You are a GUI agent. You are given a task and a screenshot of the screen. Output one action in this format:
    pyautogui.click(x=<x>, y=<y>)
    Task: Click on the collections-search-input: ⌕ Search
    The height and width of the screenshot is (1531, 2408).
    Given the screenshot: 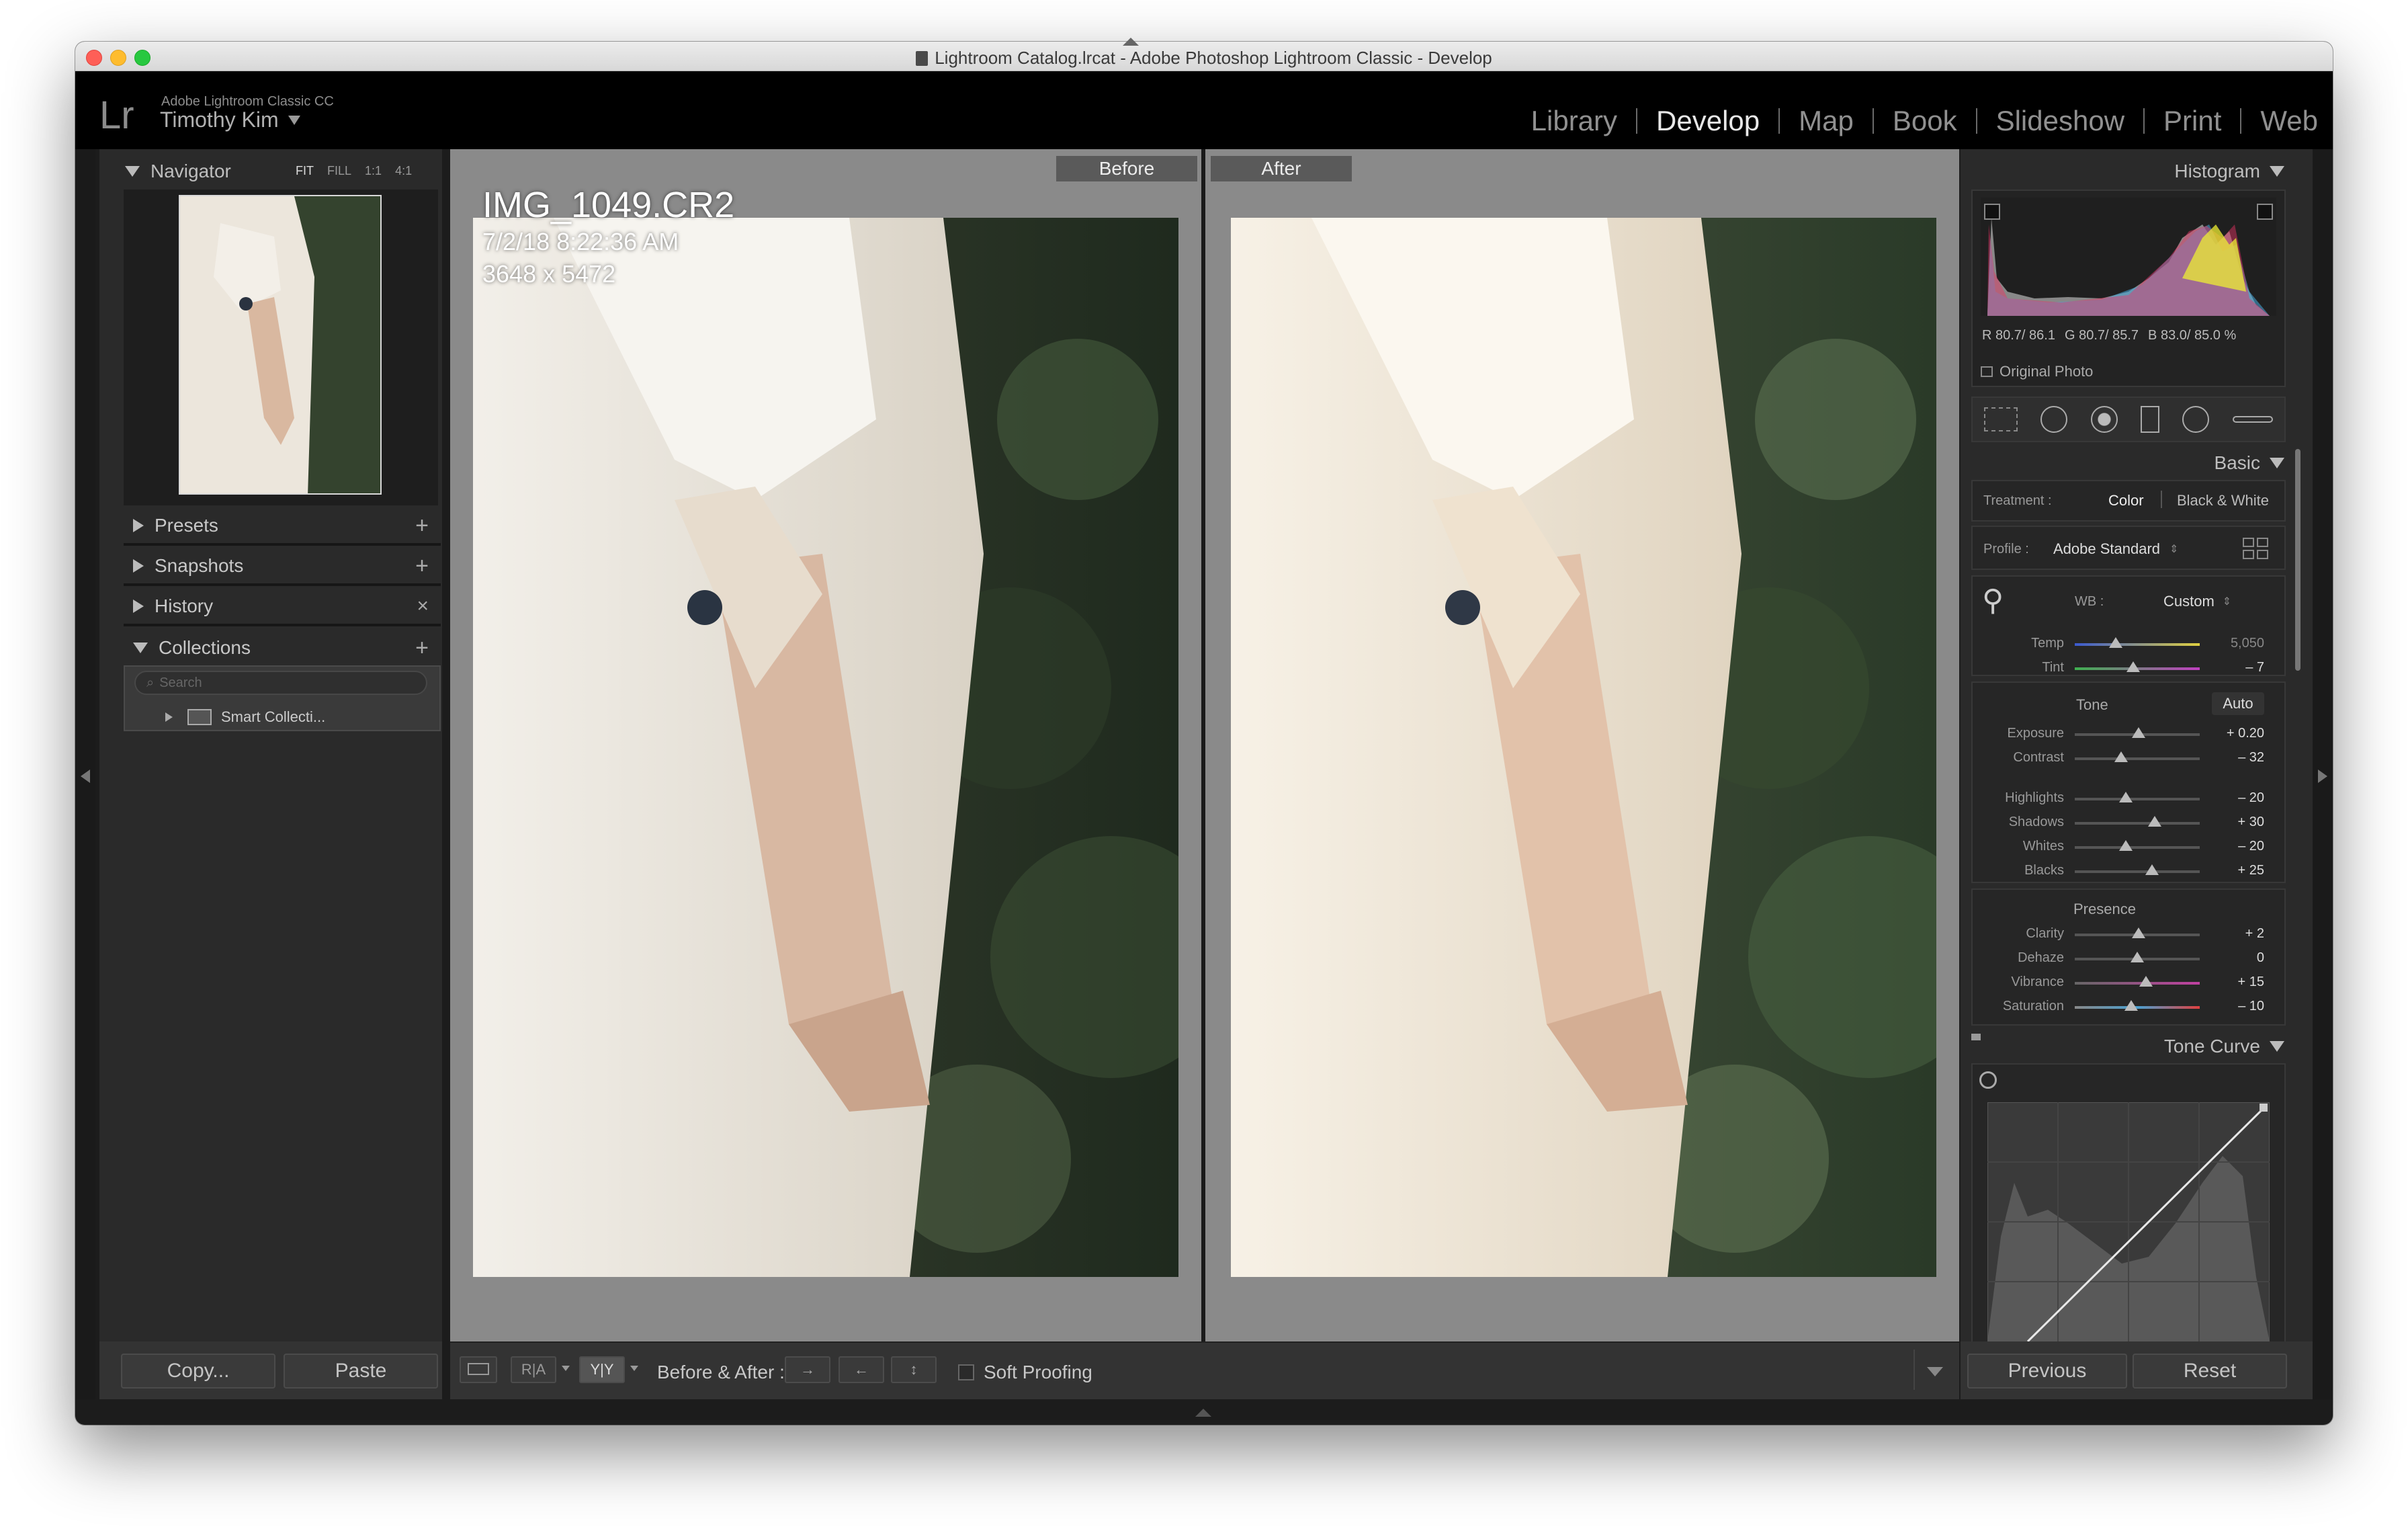 What is the action you would take?
    pyautogui.click(x=280, y=683)
    